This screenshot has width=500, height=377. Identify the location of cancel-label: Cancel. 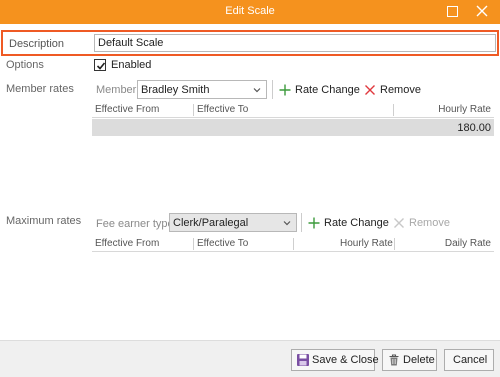
(470, 360).